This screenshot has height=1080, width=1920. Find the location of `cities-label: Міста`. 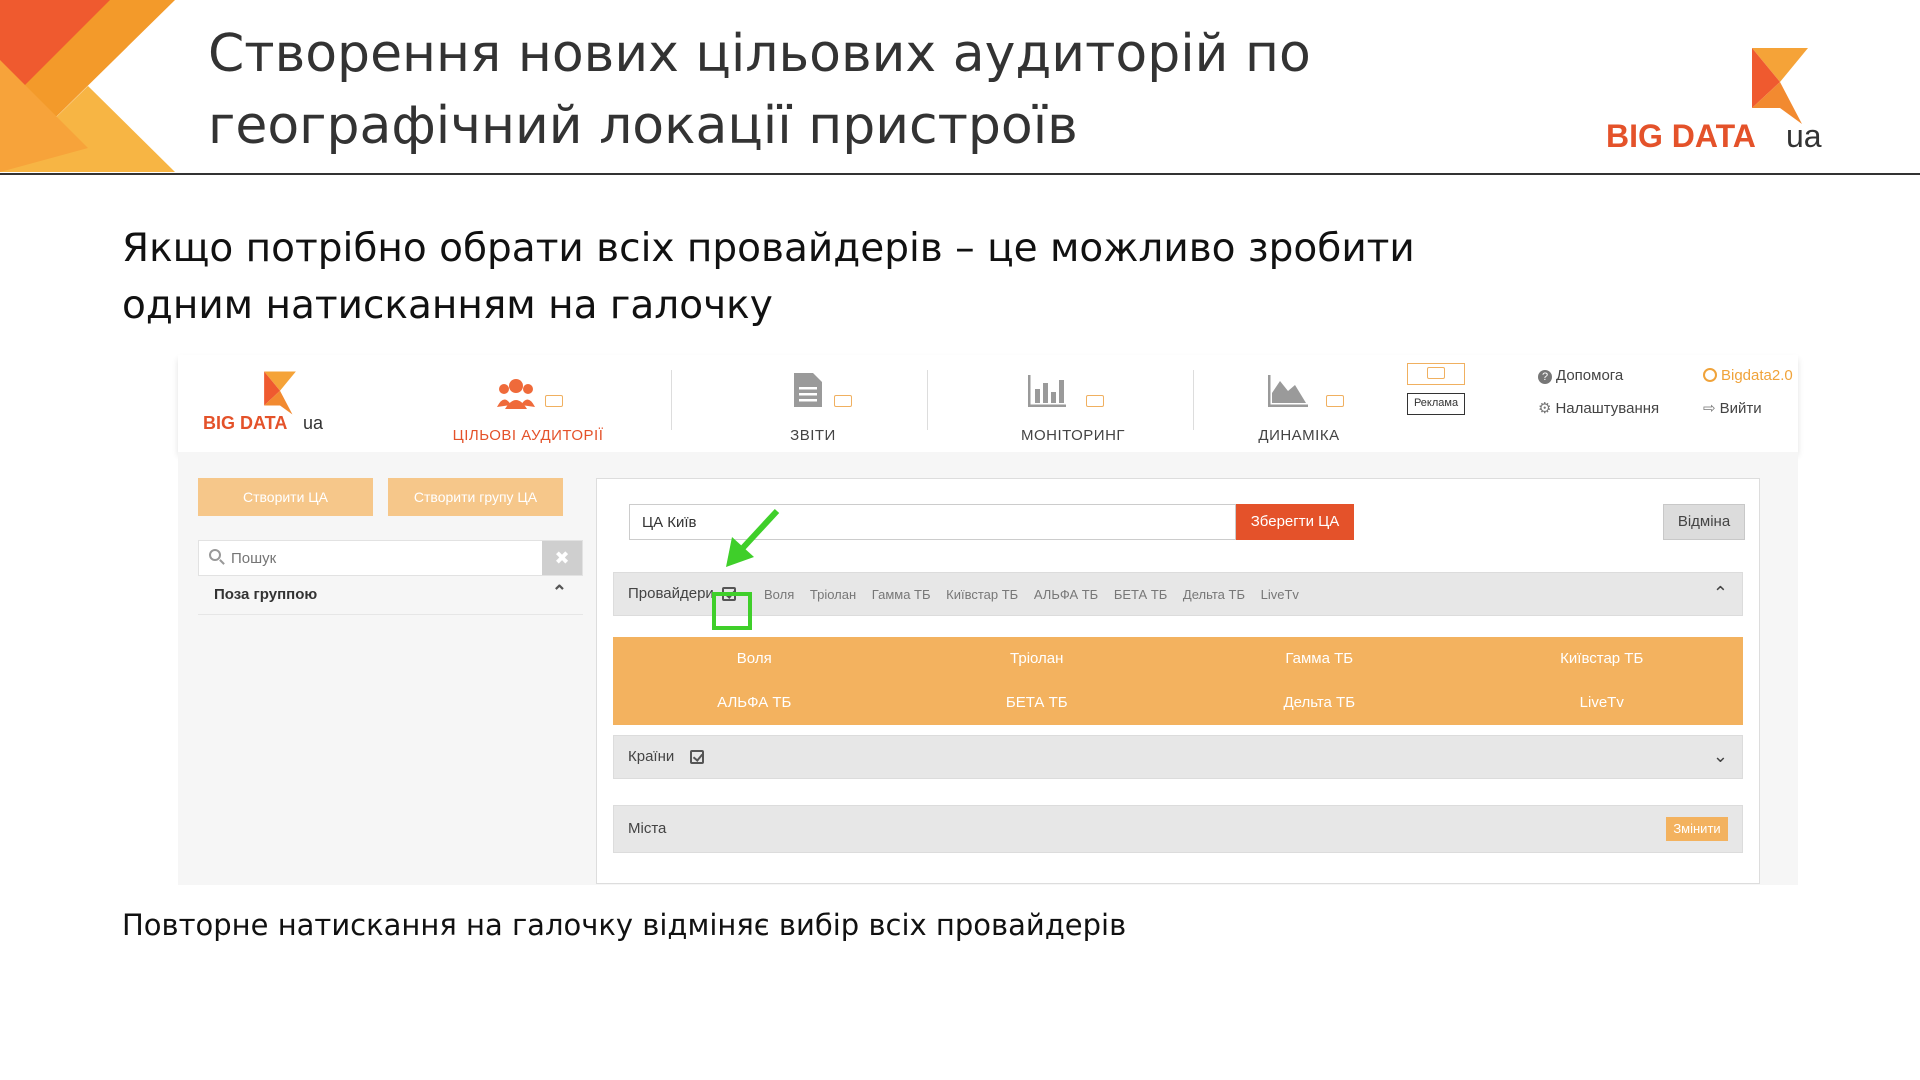

cities-label: Міста is located at coordinates (647, 828).